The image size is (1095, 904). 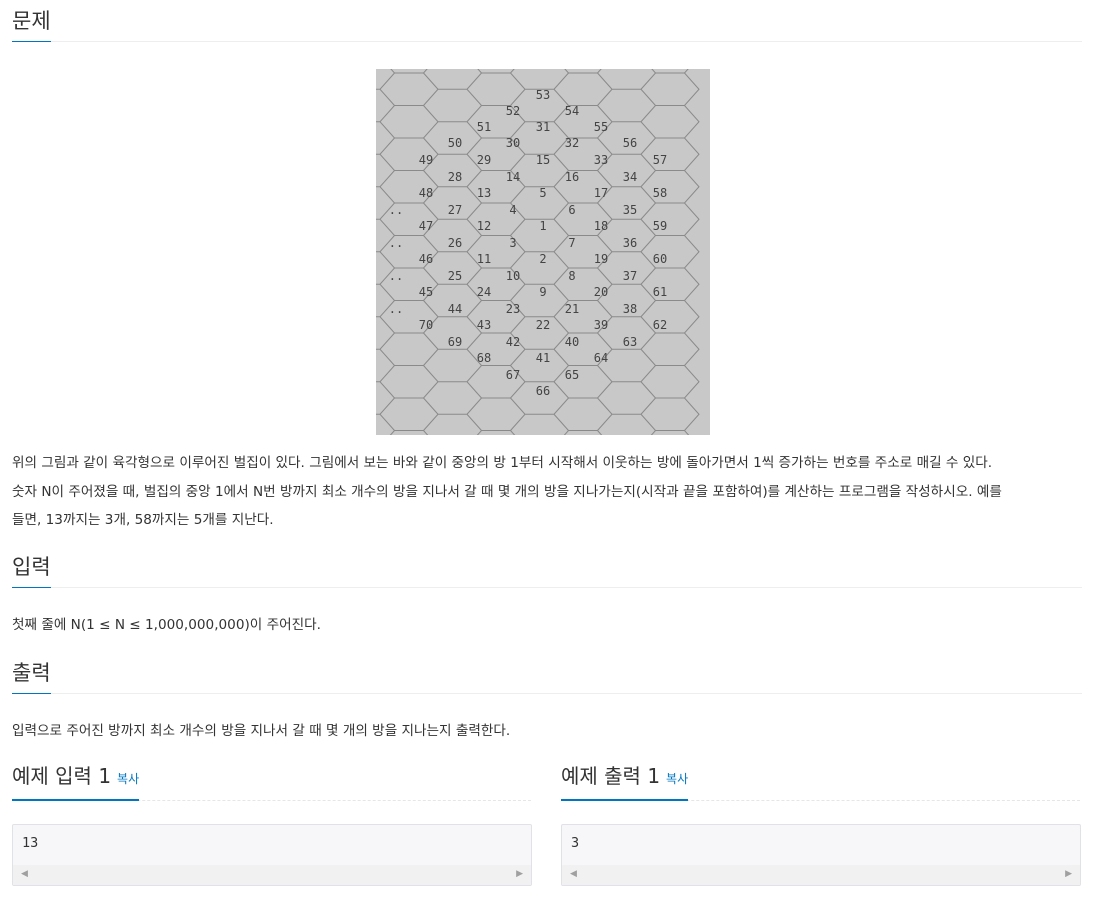 I want to click on input-title: 입력, so click(x=31, y=571).